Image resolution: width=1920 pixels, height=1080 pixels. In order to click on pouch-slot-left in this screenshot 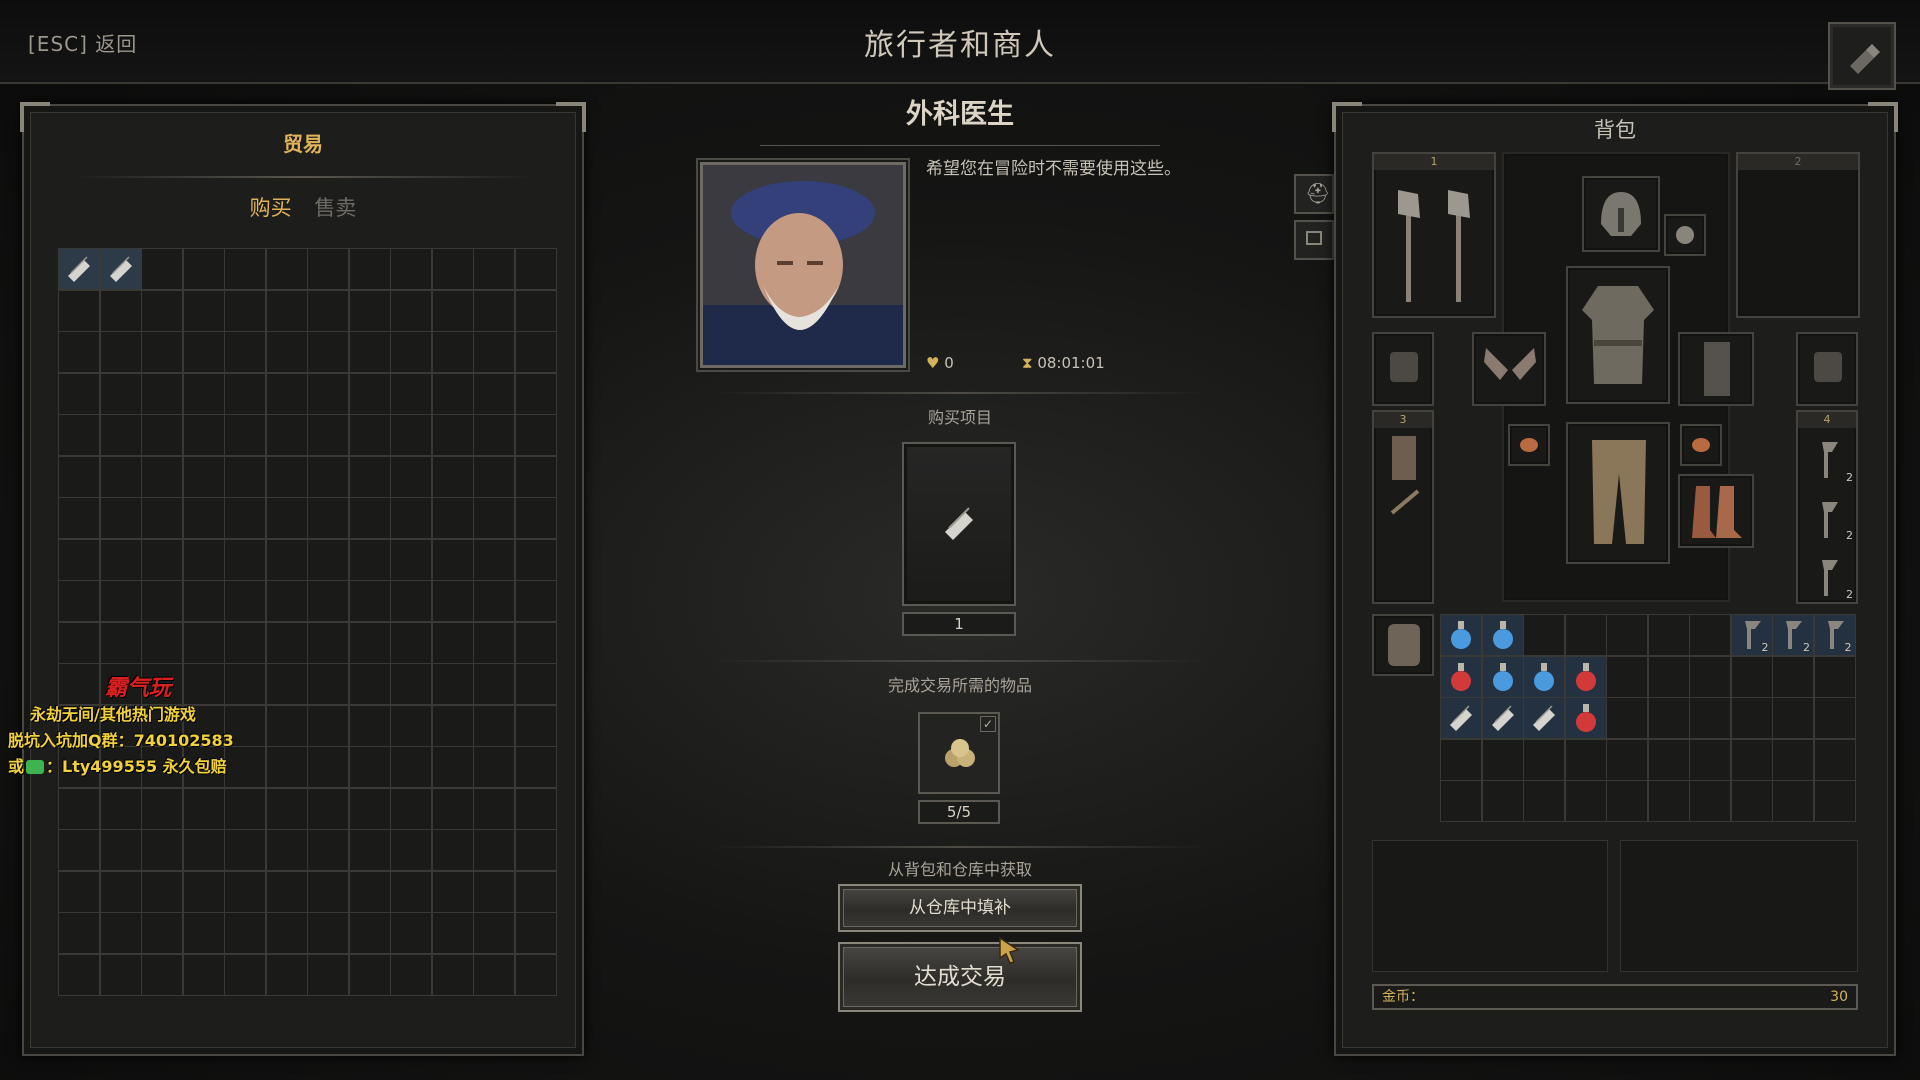, I will do `click(1490, 906)`.